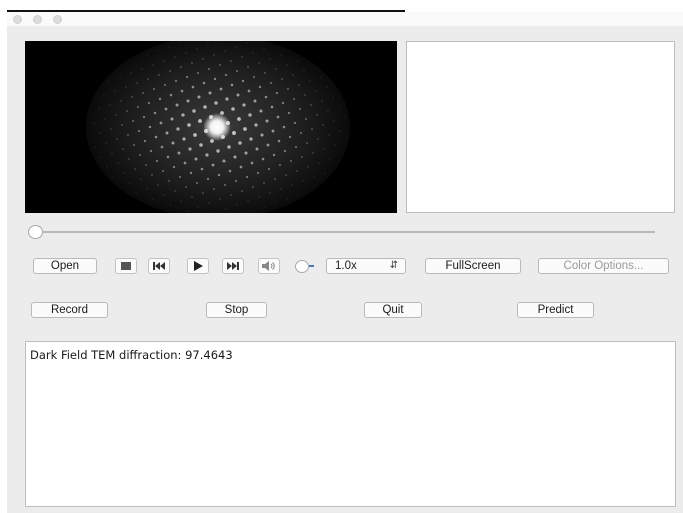 This screenshot has width=683, height=513. What do you see at coordinates (69, 310) in the screenshot?
I see `record-button: Record` at bounding box center [69, 310].